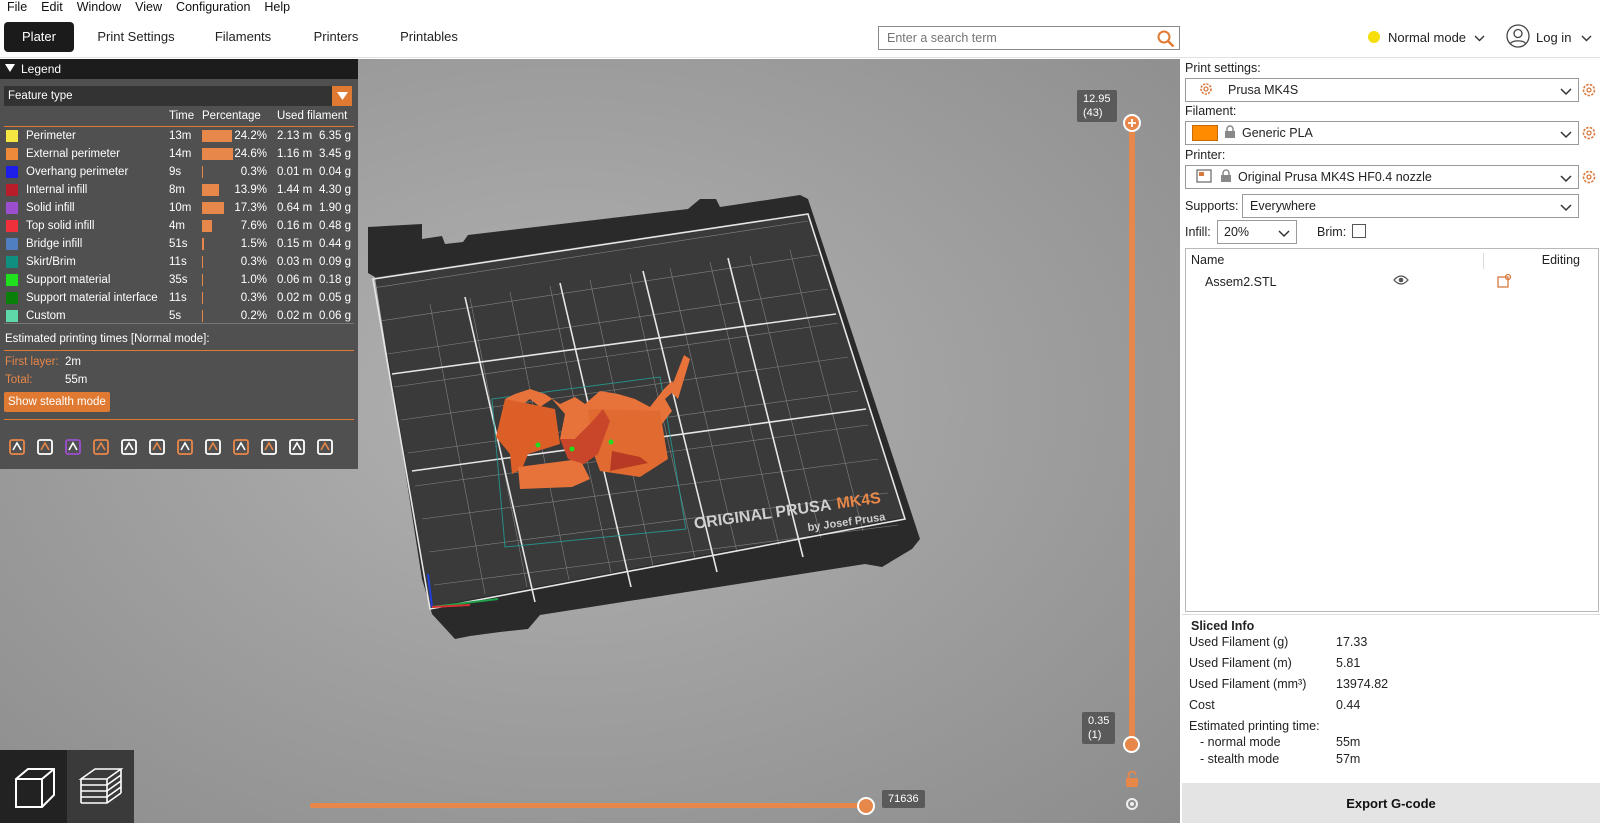 The height and width of the screenshot is (823, 1600). Describe the element at coordinates (1410, 206) in the screenshot. I see `supports-combo: Everywhere` at that location.